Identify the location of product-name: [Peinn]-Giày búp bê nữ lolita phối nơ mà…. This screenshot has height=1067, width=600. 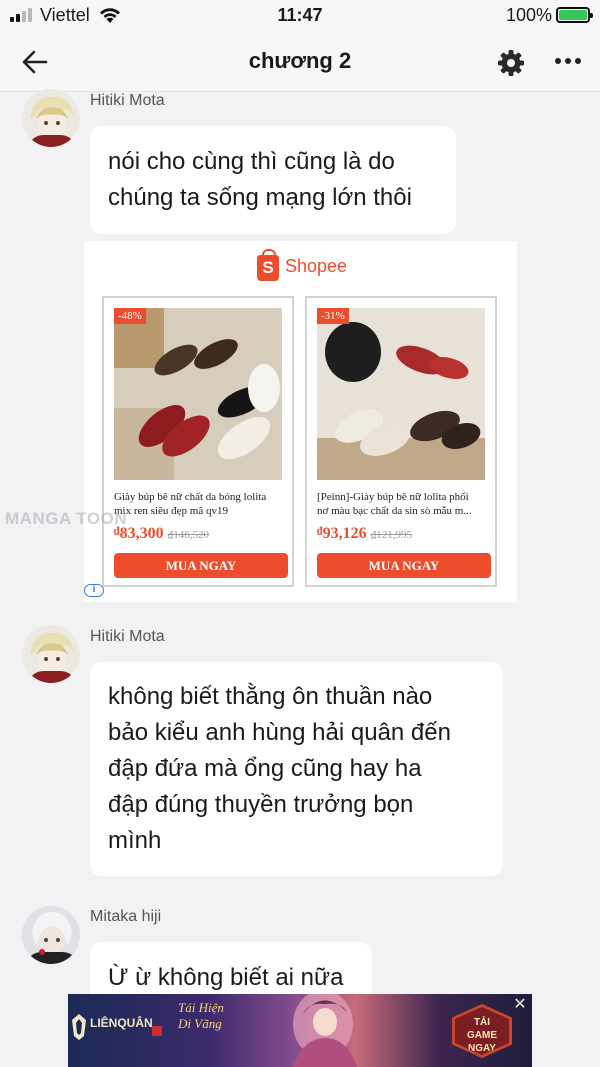
(394, 504).